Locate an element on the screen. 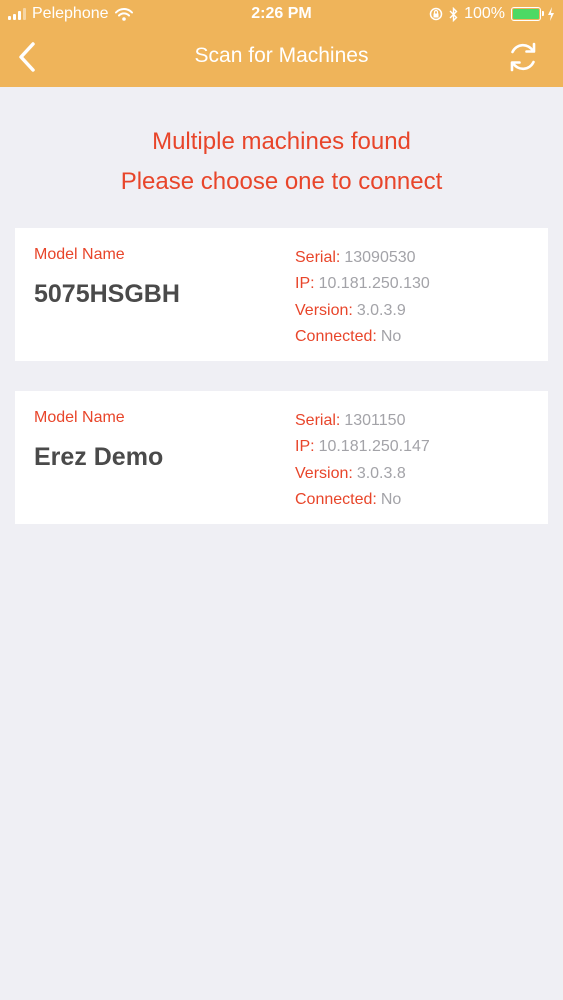 This screenshot has width=563, height=1000. charging-icon is located at coordinates (551, 14).